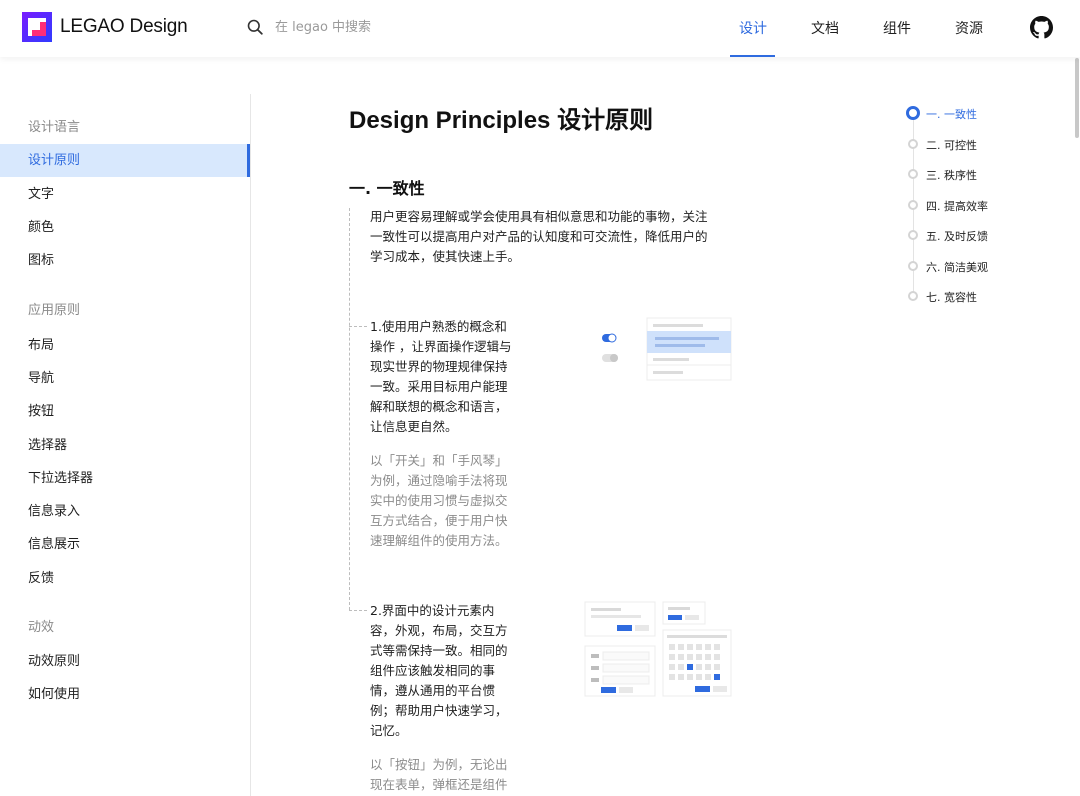  What do you see at coordinates (957, 206) in the screenshot?
I see `toc-item-efficiency: 四. 提高效率` at bounding box center [957, 206].